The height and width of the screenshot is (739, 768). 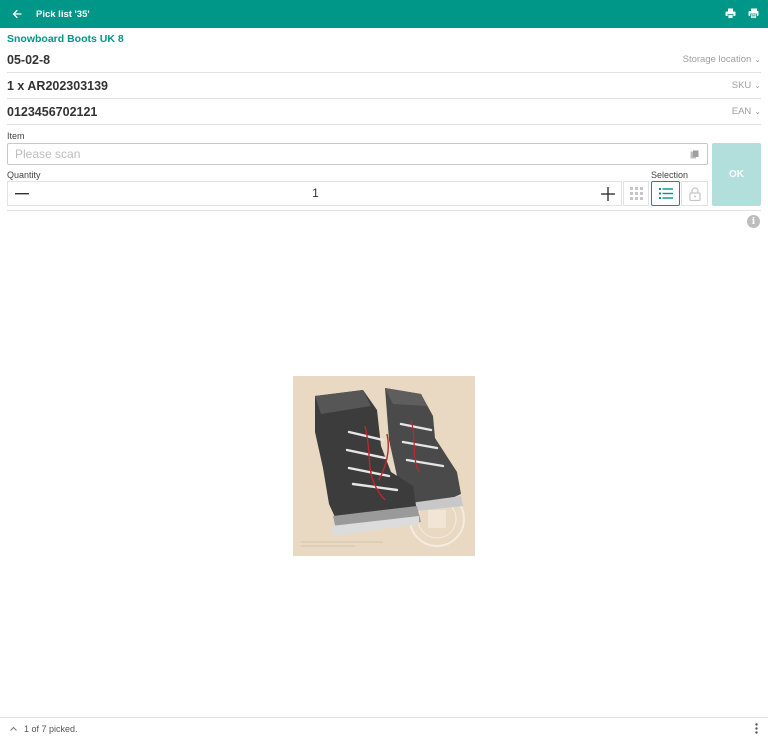 I want to click on page-title: Pick list '35', so click(x=63, y=14).